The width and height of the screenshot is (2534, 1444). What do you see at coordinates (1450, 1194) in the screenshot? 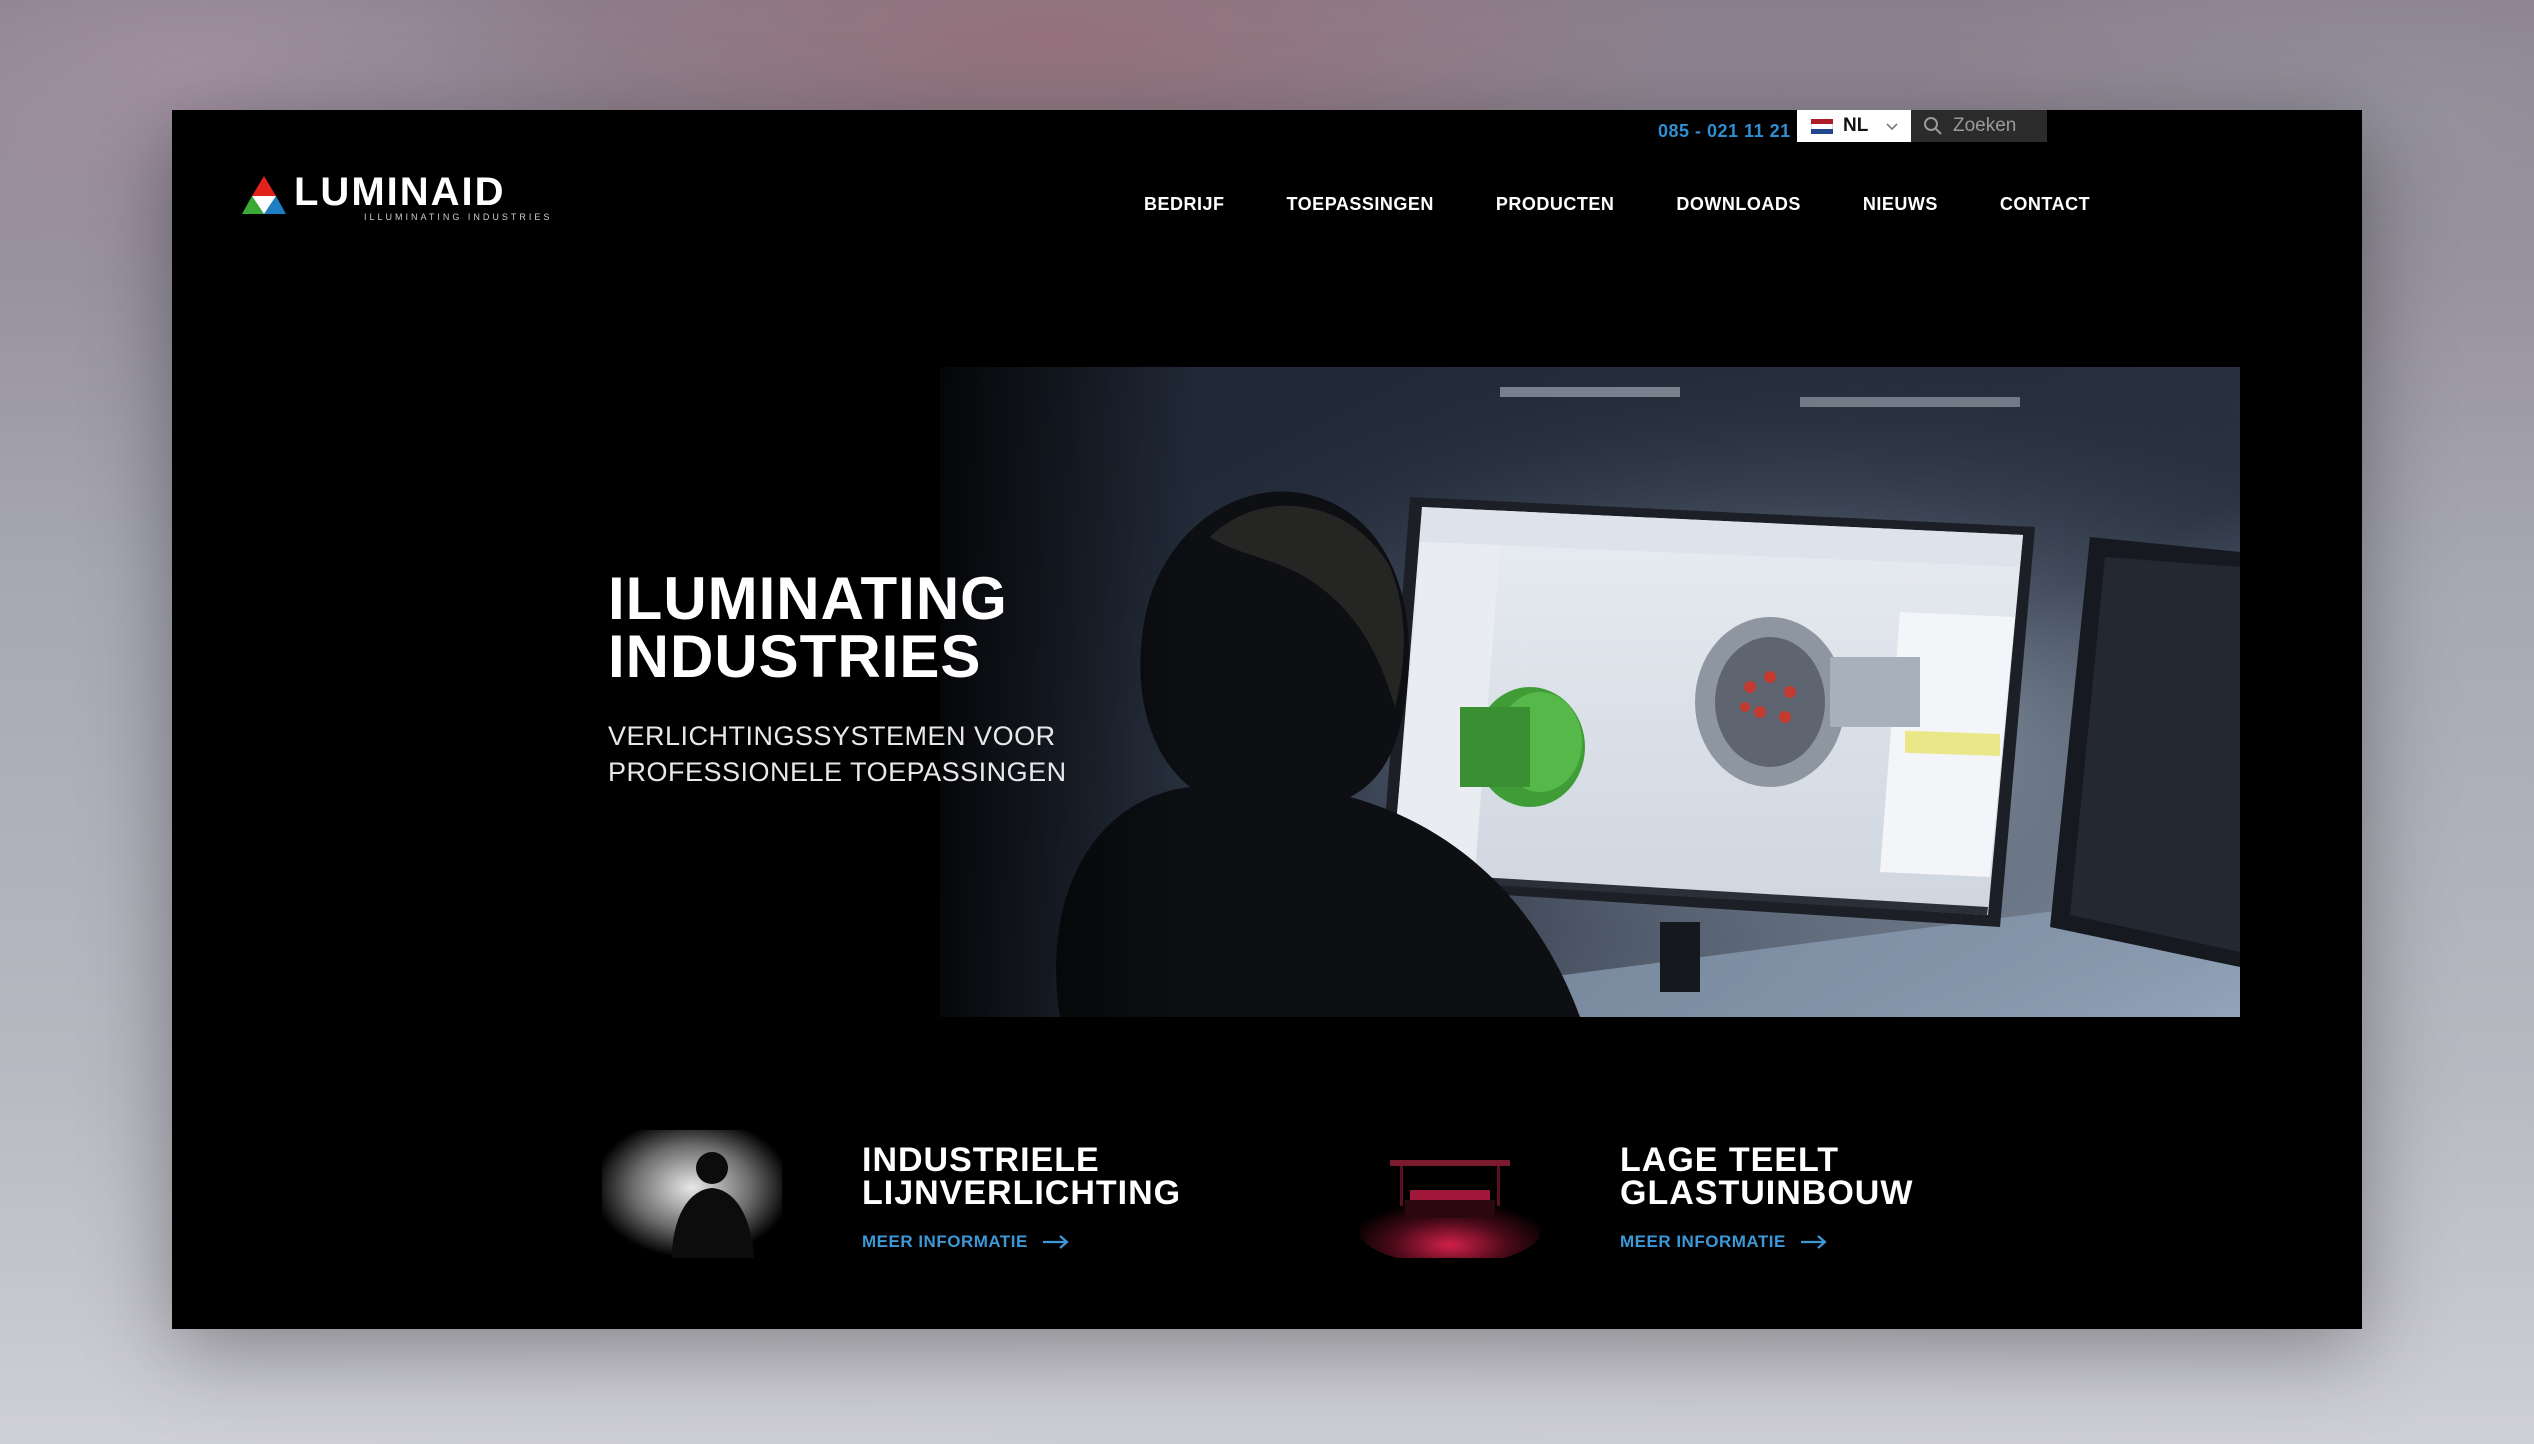
I see `card-thumbnail-greenhouse` at bounding box center [1450, 1194].